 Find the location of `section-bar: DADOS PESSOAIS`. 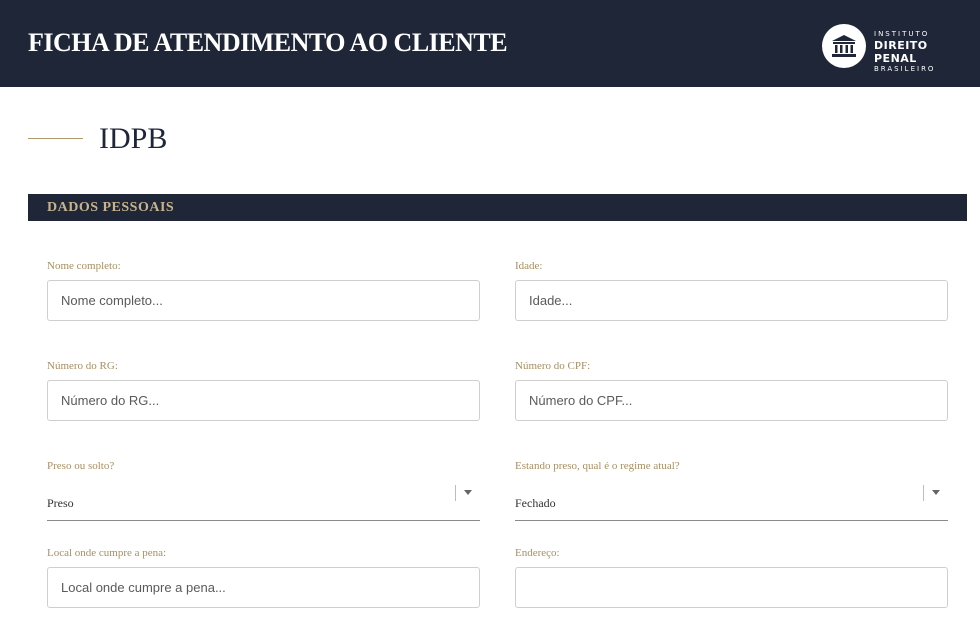

section-bar: DADOS PESSOAIS is located at coordinates (497, 207).